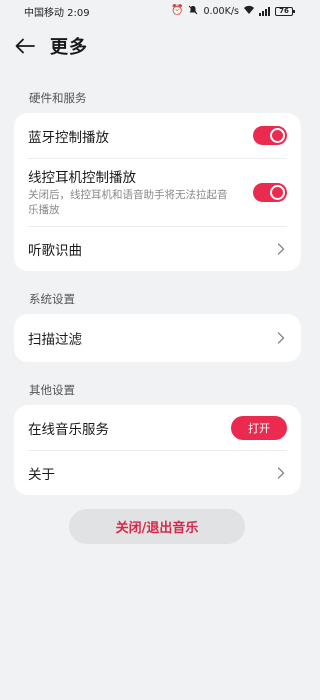  Describe the element at coordinates (128, 202) in the screenshot. I see `row-subtitle: 关闭后，线控耳机和语音助手将无法拉起音乐播放` at that location.